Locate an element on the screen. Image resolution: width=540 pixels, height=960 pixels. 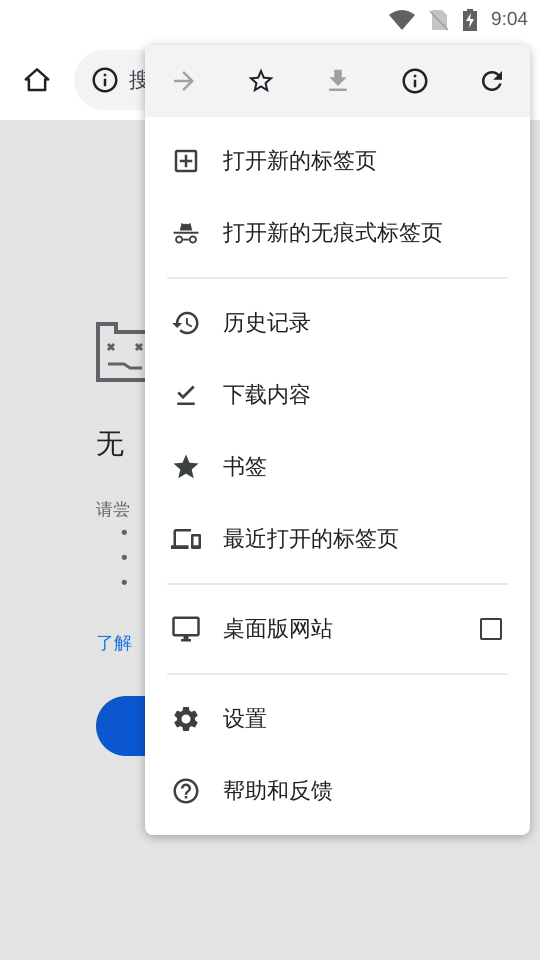
checkbox is located at coordinates (491, 629).